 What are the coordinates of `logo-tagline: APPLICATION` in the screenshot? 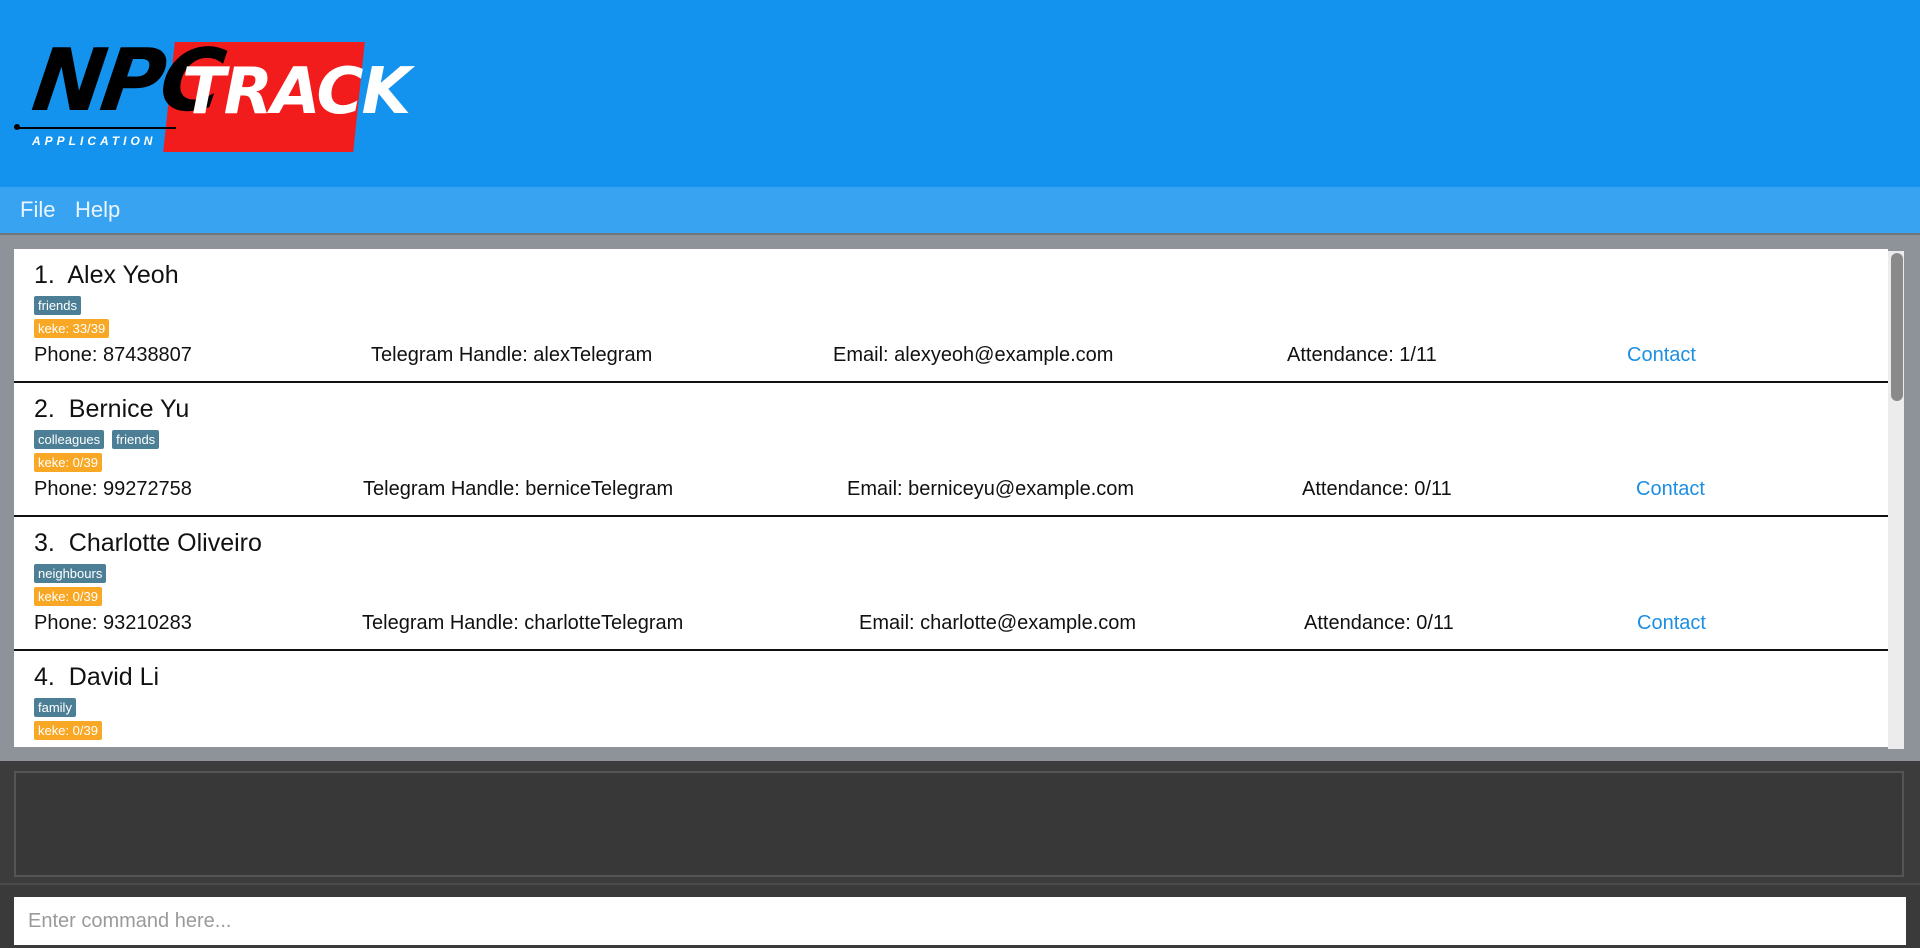 It's located at (94, 141).